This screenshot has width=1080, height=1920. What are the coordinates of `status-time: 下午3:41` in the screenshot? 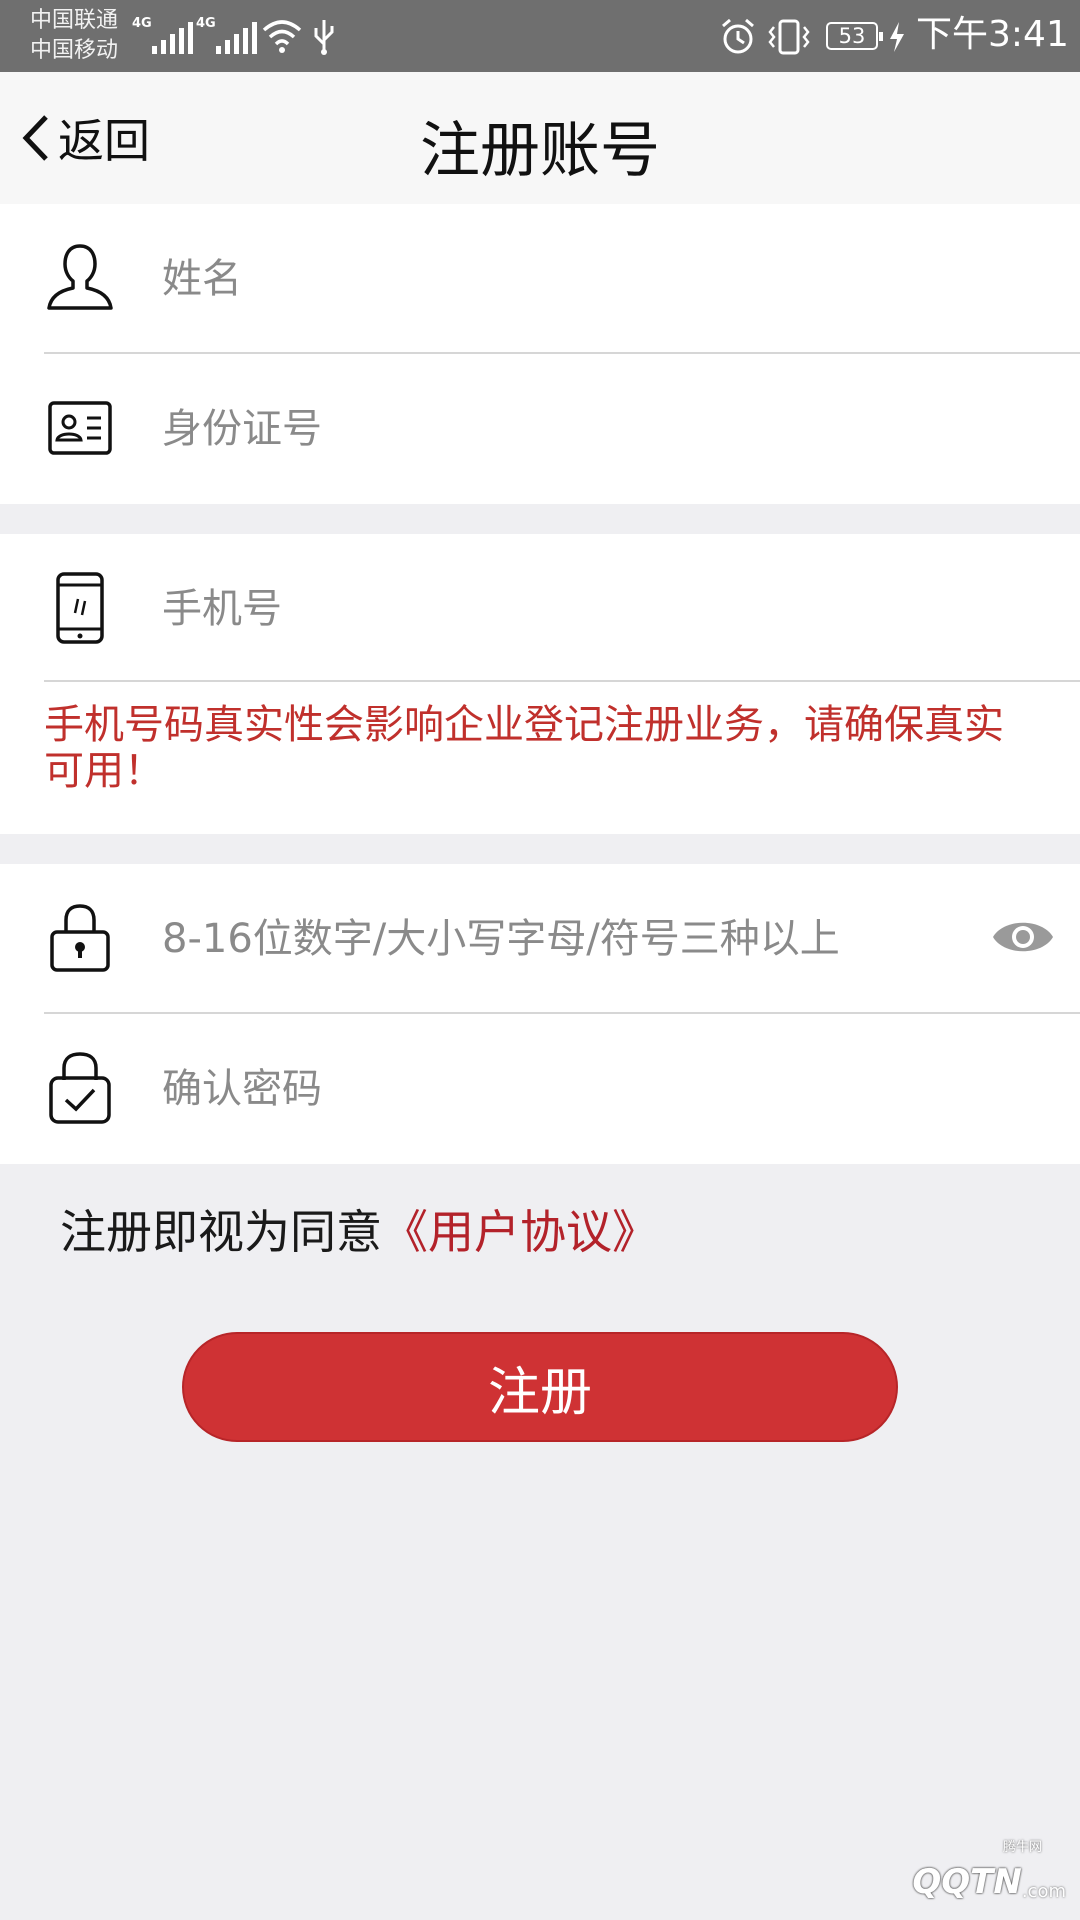 It's located at (992, 34).